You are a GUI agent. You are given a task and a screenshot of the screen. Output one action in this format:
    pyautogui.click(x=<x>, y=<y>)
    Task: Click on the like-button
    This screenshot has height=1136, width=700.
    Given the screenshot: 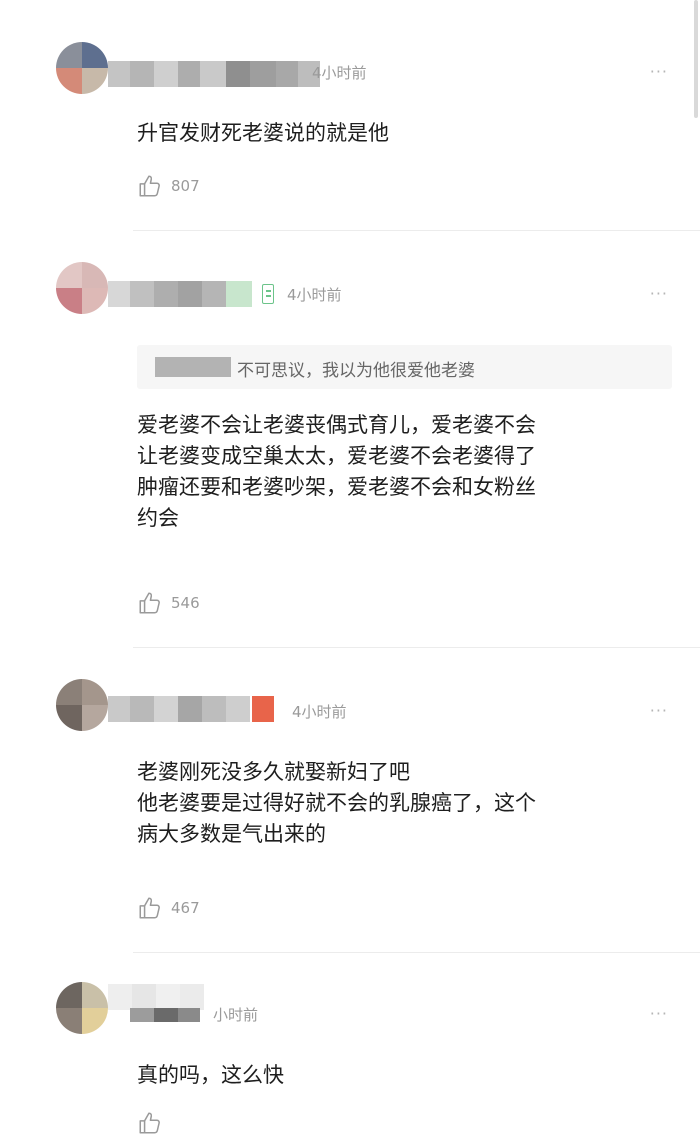 What is the action you would take?
    pyautogui.click(x=150, y=1123)
    